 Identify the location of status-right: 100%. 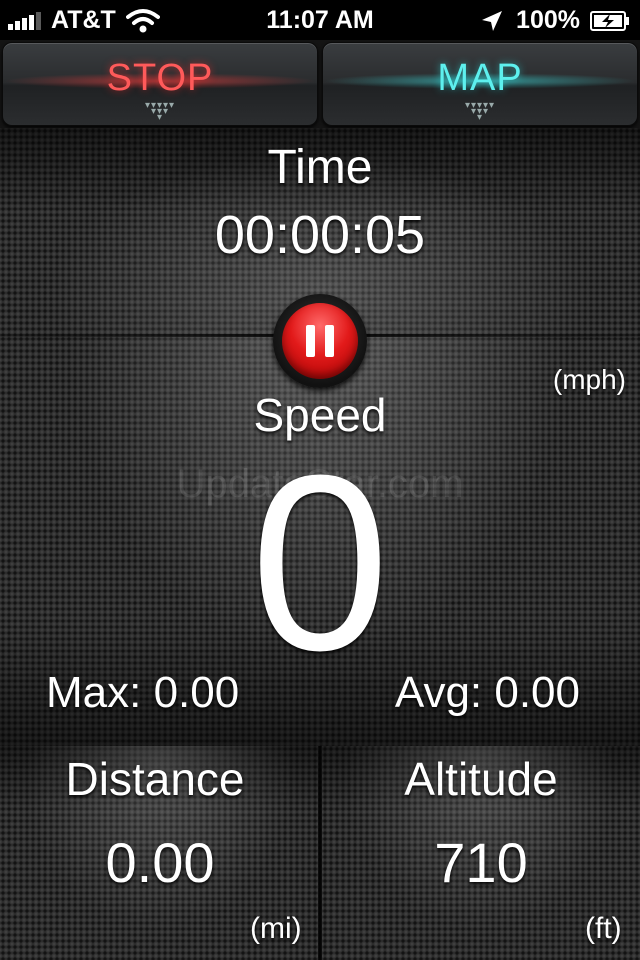
(555, 20).